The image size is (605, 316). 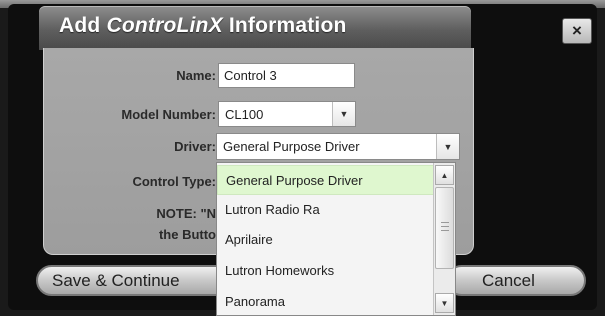 What do you see at coordinates (174, 181) in the screenshot?
I see `control-type-label: Control Type:` at bounding box center [174, 181].